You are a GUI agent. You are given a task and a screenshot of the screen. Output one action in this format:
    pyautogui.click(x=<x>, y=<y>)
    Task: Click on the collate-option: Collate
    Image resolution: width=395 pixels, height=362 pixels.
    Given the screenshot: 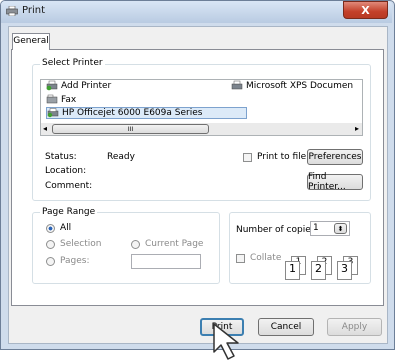 What is the action you would take?
    pyautogui.click(x=258, y=258)
    